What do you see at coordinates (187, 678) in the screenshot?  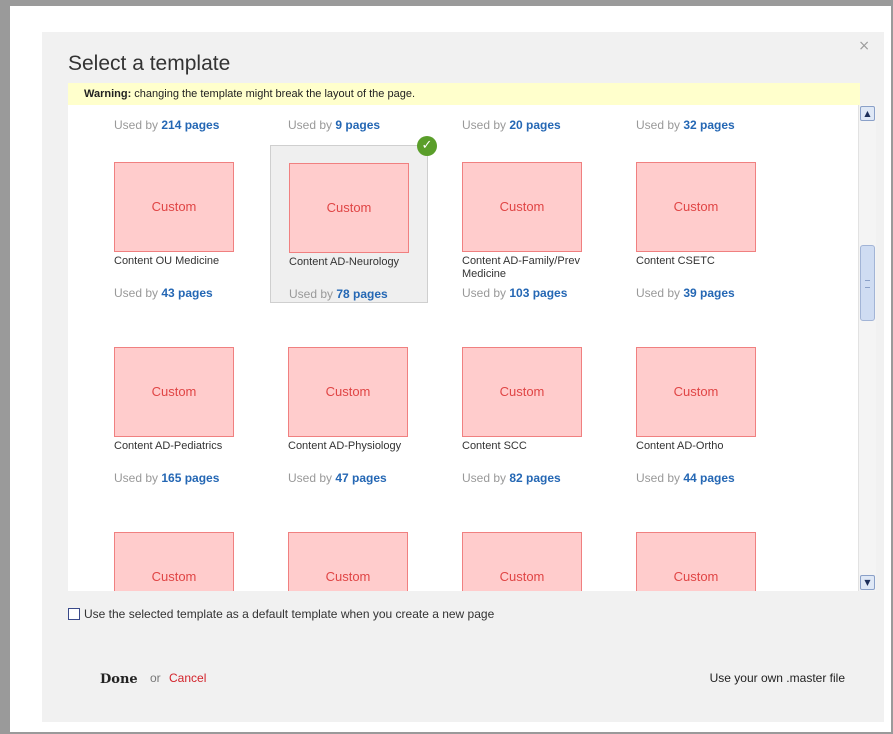 I see `cancel-link: Cancel` at bounding box center [187, 678].